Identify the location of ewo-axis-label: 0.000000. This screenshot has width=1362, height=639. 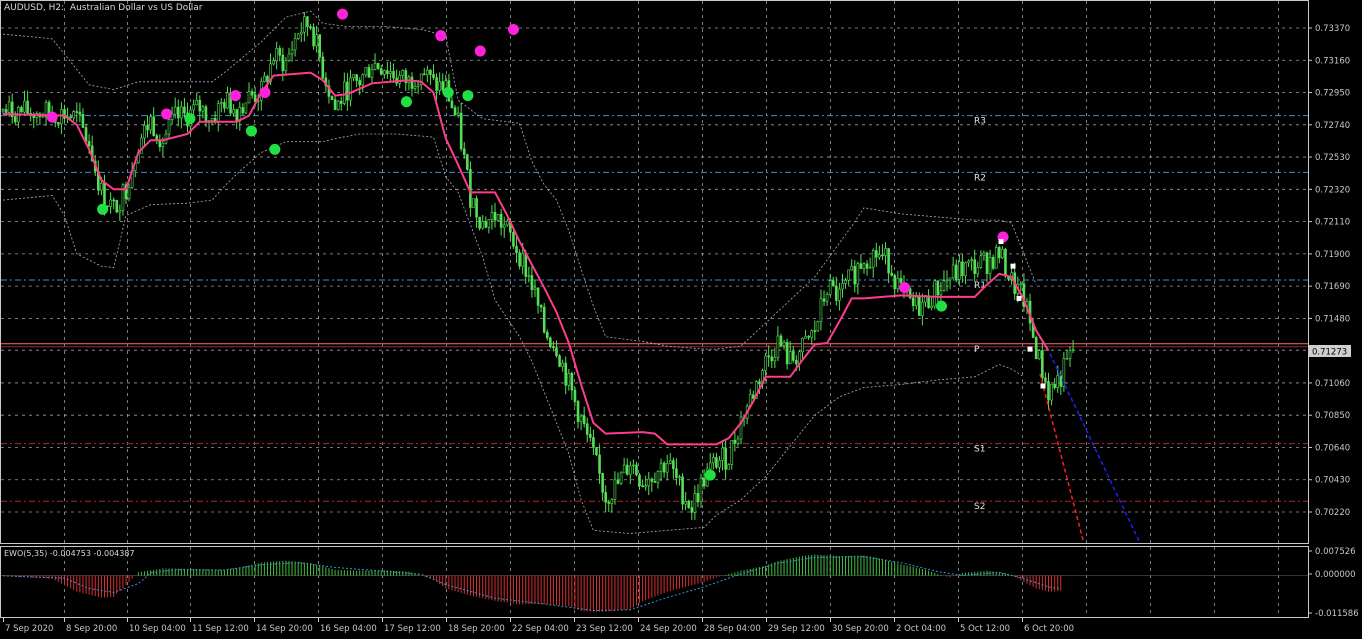
(1335, 575).